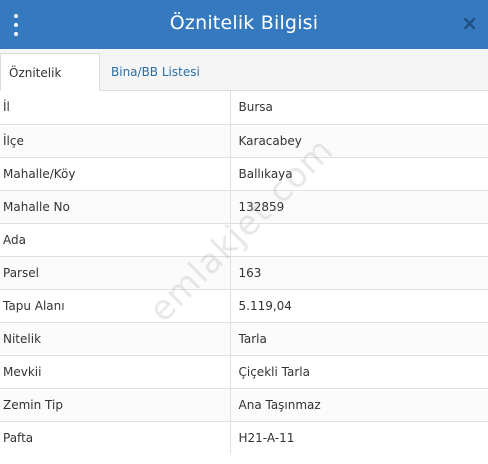 The width and height of the screenshot is (488, 464). I want to click on attribute-key: Ada, so click(115, 239).